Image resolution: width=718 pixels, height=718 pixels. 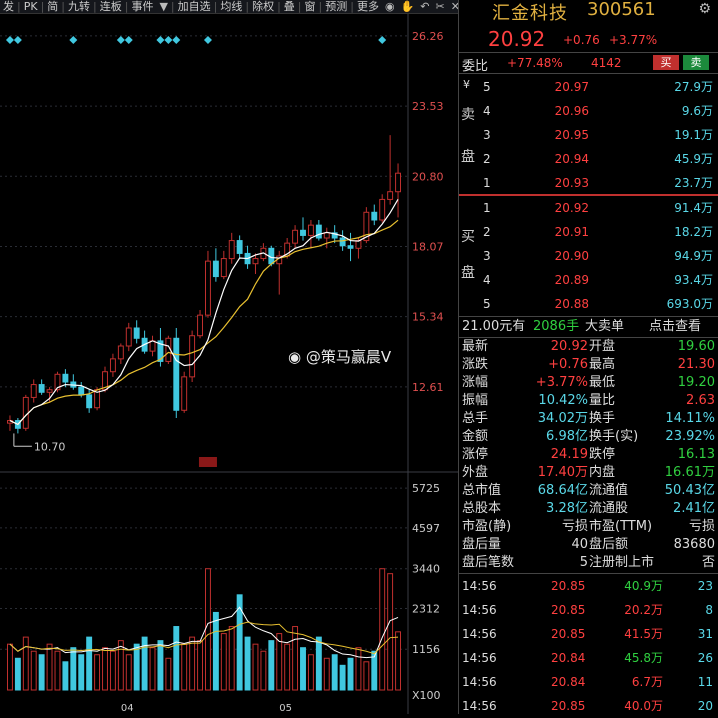 What do you see at coordinates (424, 6) in the screenshot?
I see `undo-icon: ↶` at bounding box center [424, 6].